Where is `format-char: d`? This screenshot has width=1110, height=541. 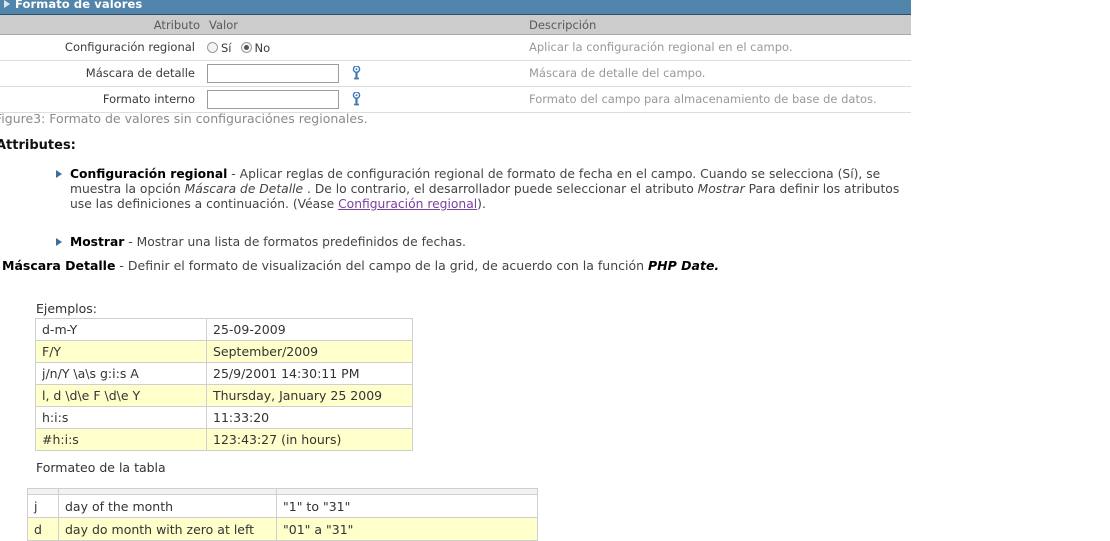
format-char: d is located at coordinates (43, 529).